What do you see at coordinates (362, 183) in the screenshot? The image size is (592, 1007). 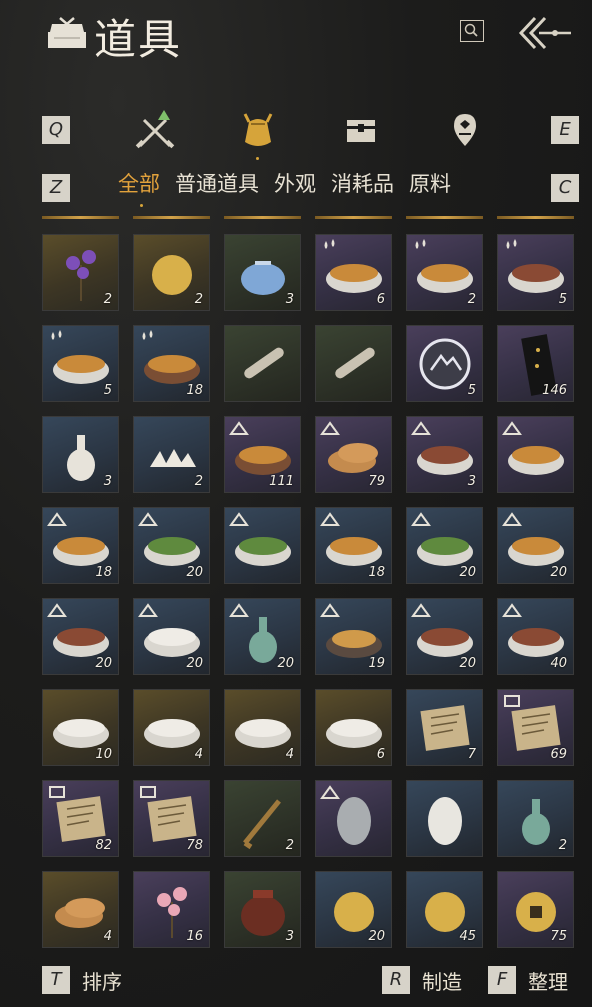 I see `subtab-consumables: 消耗品` at bounding box center [362, 183].